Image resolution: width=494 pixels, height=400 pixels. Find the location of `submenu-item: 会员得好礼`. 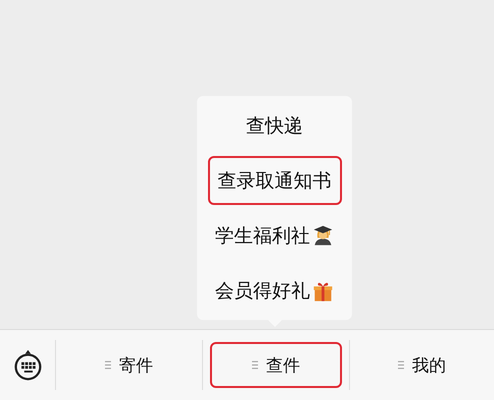

submenu-item: 会员得好礼 is located at coordinates (274, 290).